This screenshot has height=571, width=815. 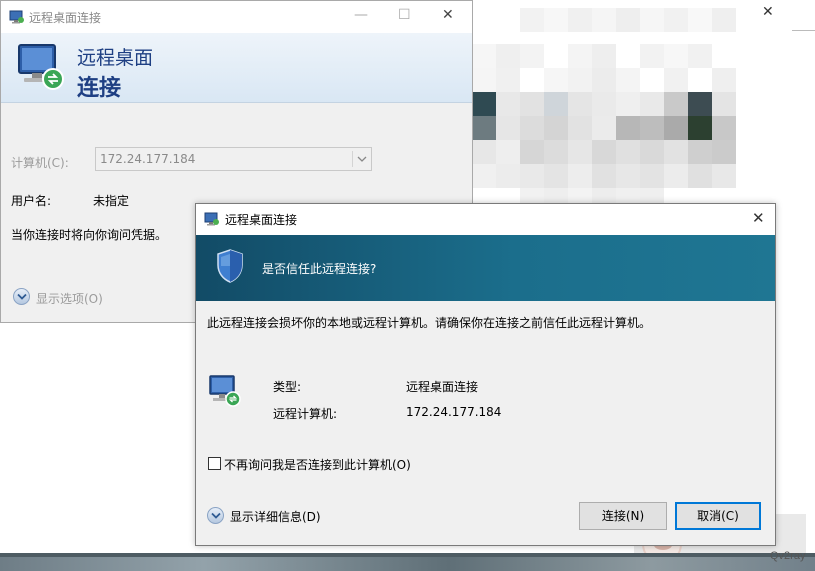 I want to click on maximize-icon: ☐, so click(x=404, y=15).